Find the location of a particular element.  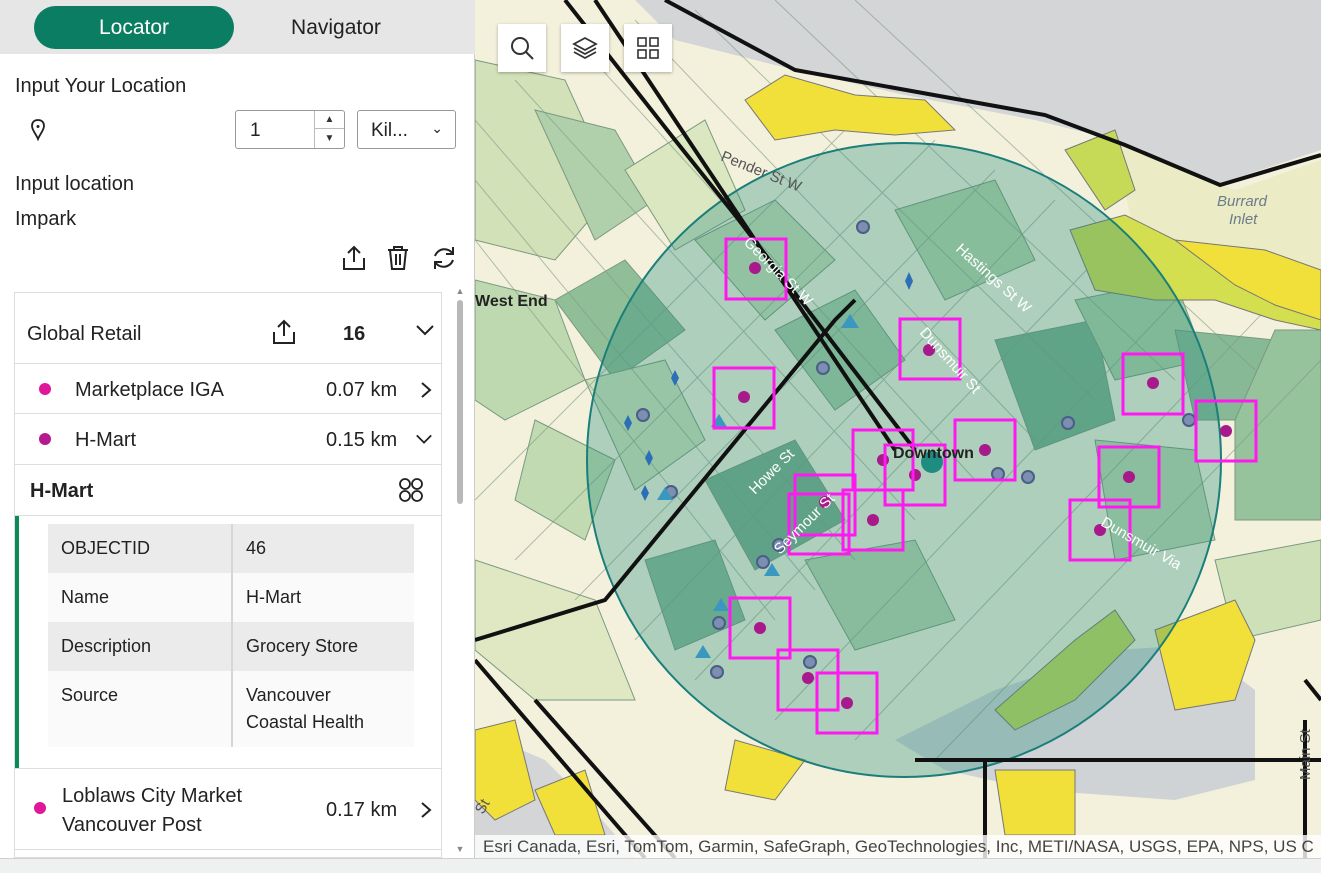

window-bottom-edge is located at coordinates (660, 865).